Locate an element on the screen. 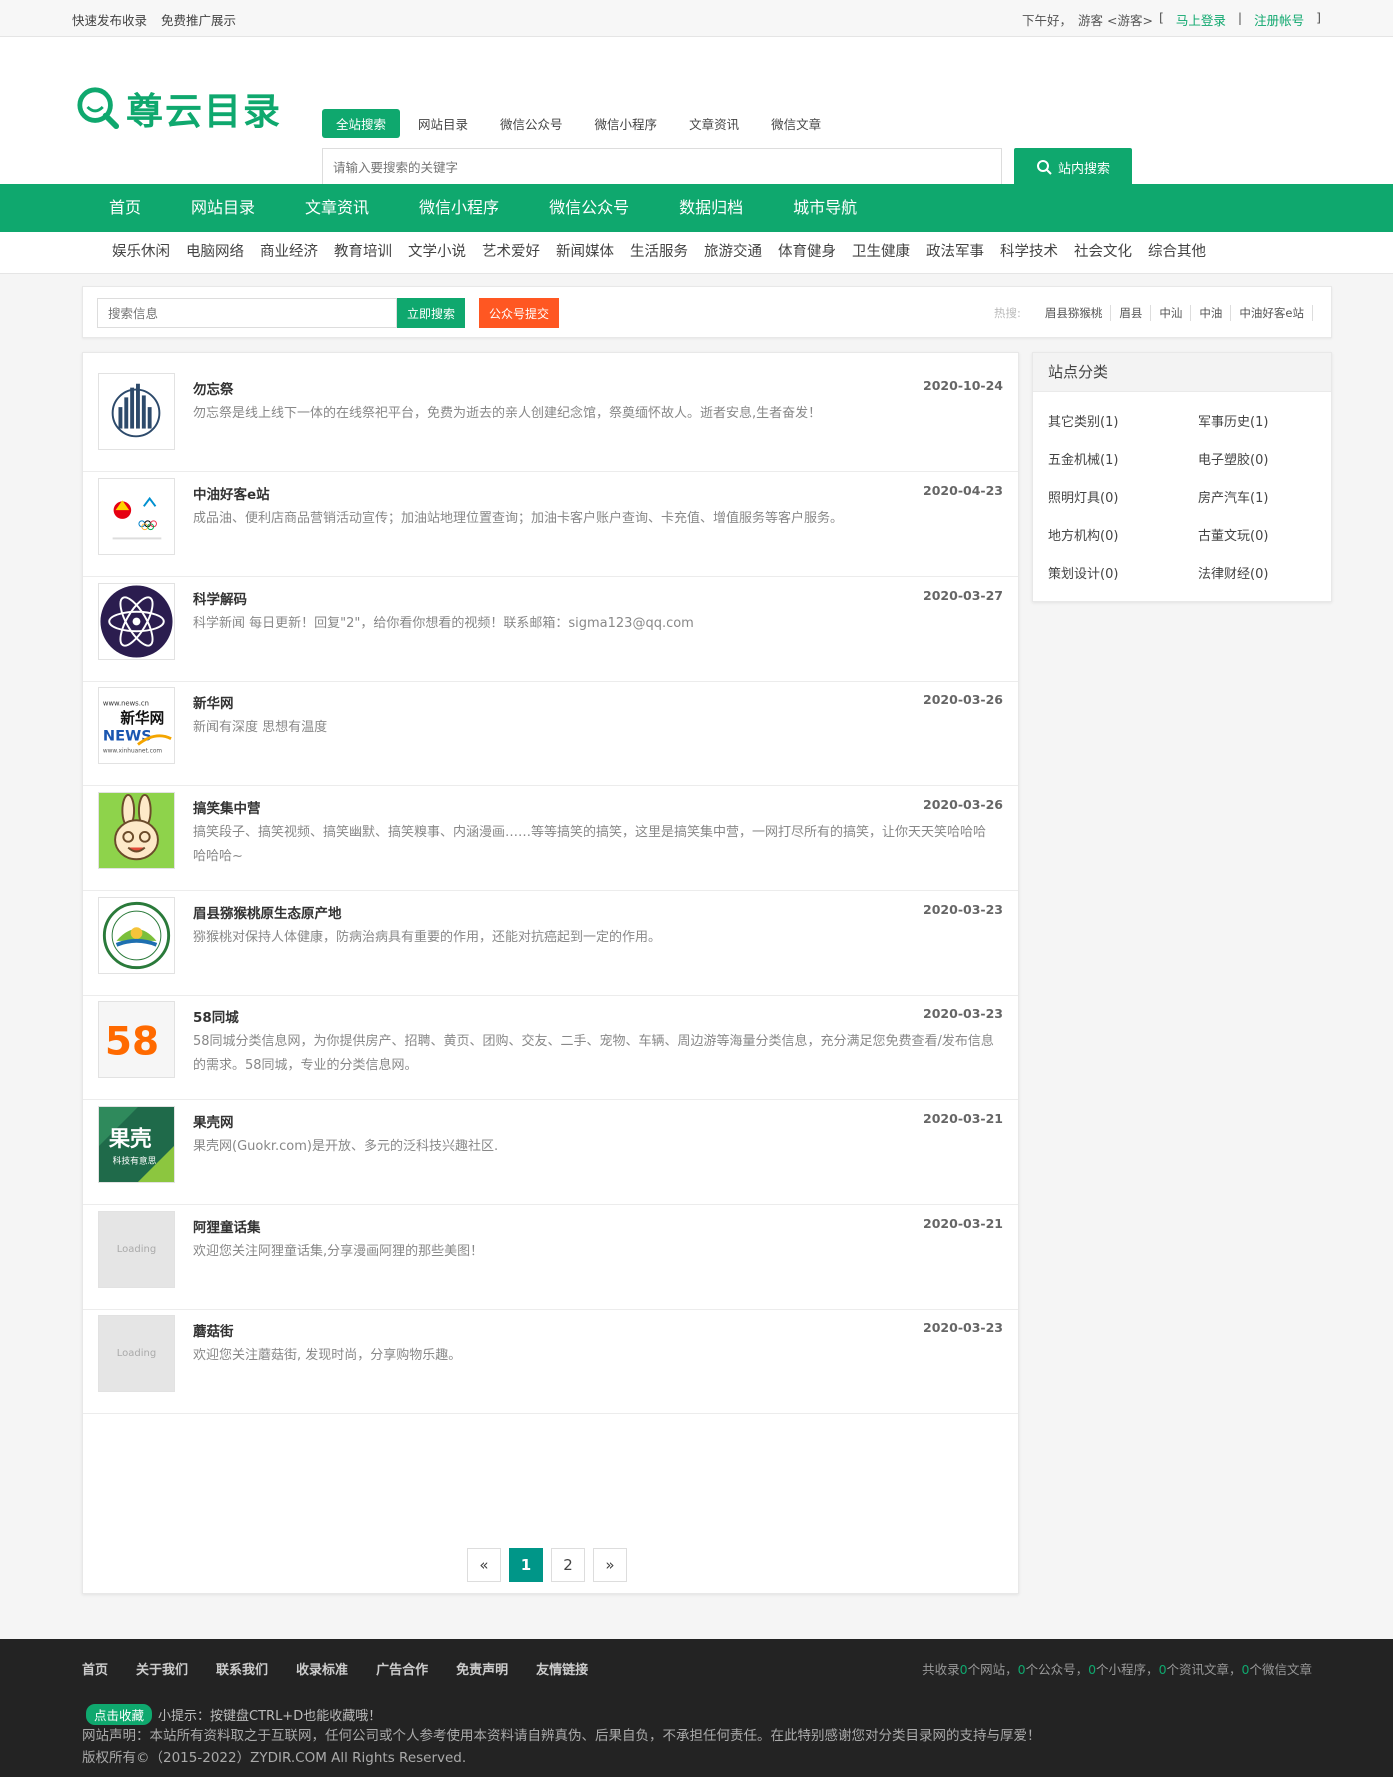 This screenshot has width=1393, height=1777. sidebar-category: 古董文玩(0) is located at coordinates (1273, 537).